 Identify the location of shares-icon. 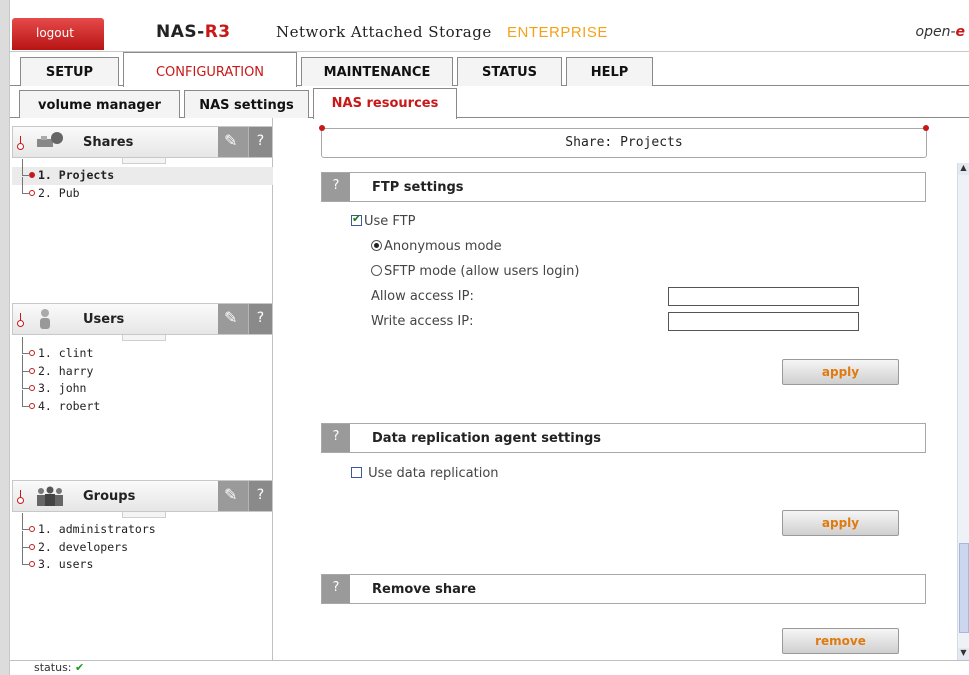
(49, 142).